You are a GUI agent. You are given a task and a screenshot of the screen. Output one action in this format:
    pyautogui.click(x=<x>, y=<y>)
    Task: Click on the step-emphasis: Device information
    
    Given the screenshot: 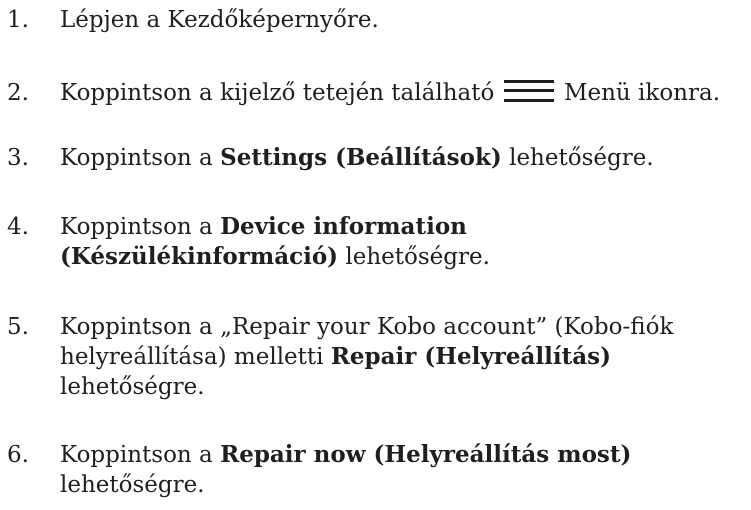 What is the action you would take?
    pyautogui.click(x=343, y=226)
    